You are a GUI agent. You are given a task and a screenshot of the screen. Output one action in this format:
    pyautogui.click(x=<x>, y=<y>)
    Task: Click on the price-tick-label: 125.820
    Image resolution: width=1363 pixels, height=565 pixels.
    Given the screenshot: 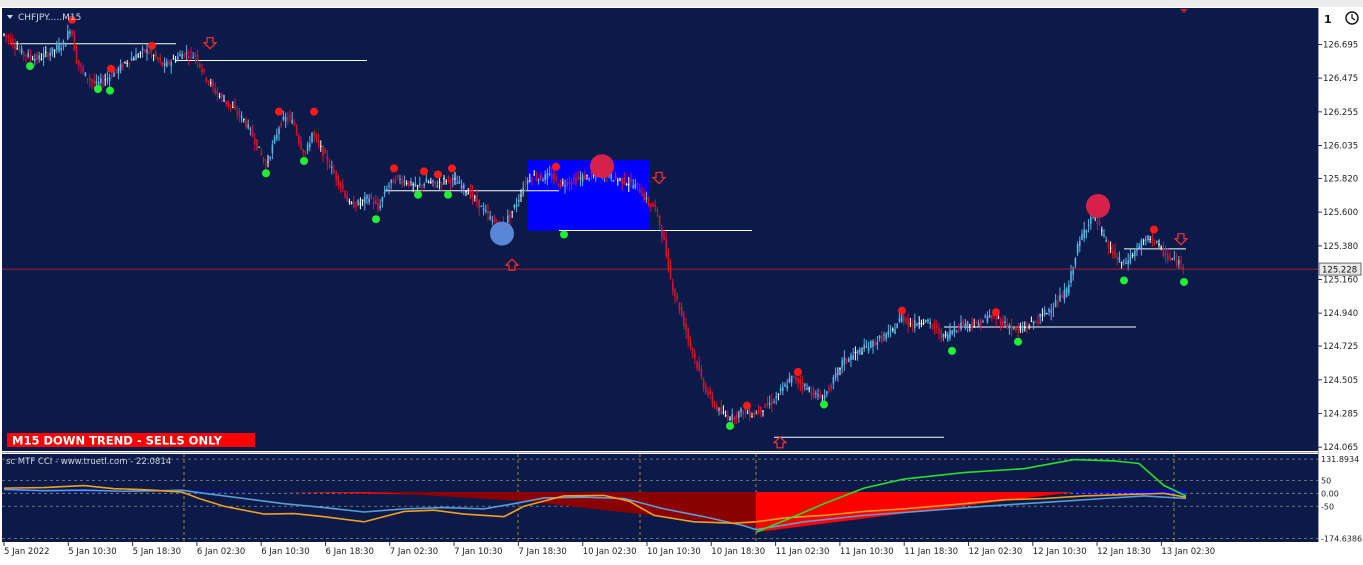 What is the action you would take?
    pyautogui.click(x=1340, y=179)
    